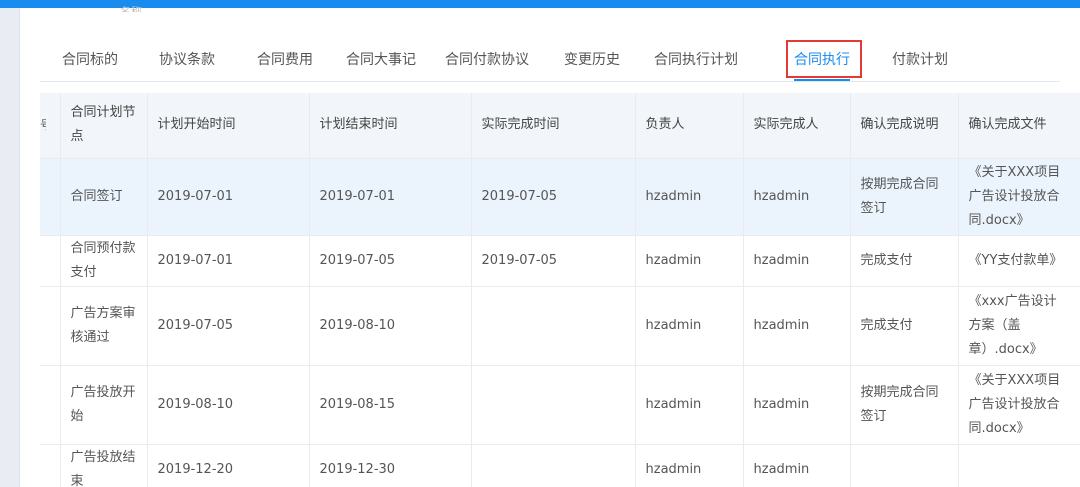  What do you see at coordinates (1019, 126) in the screenshot?
I see `column-header-confirm-file: 确认完成文件` at bounding box center [1019, 126].